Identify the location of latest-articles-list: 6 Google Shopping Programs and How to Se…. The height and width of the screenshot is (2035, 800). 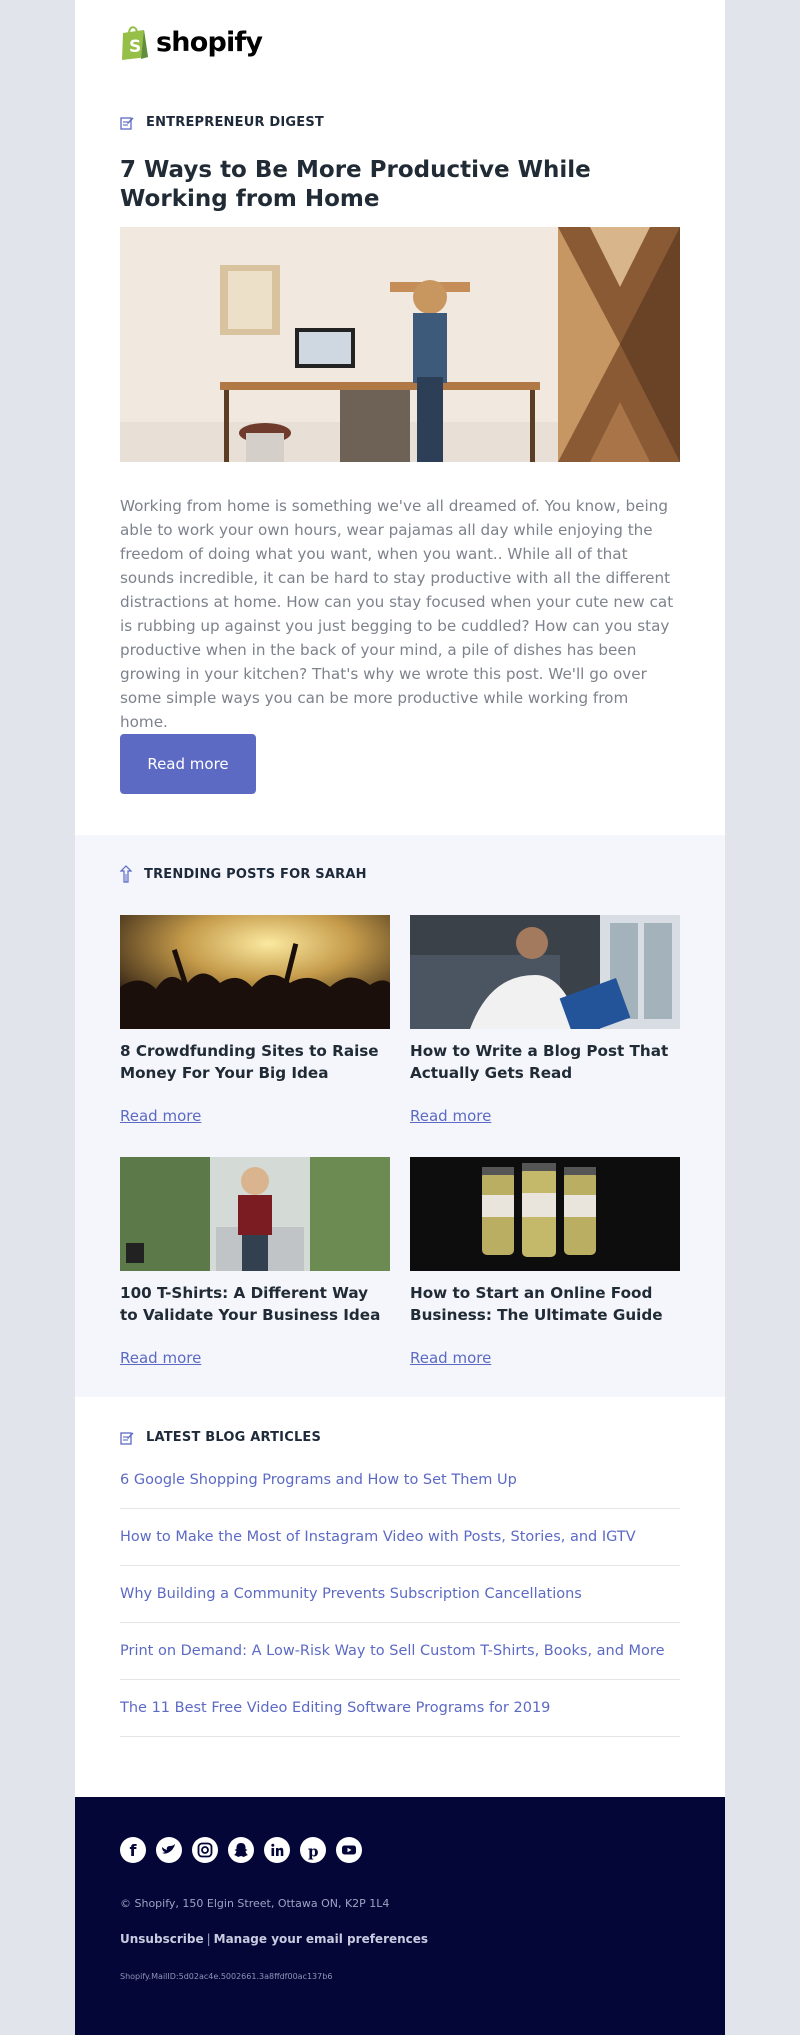
(400, 1594).